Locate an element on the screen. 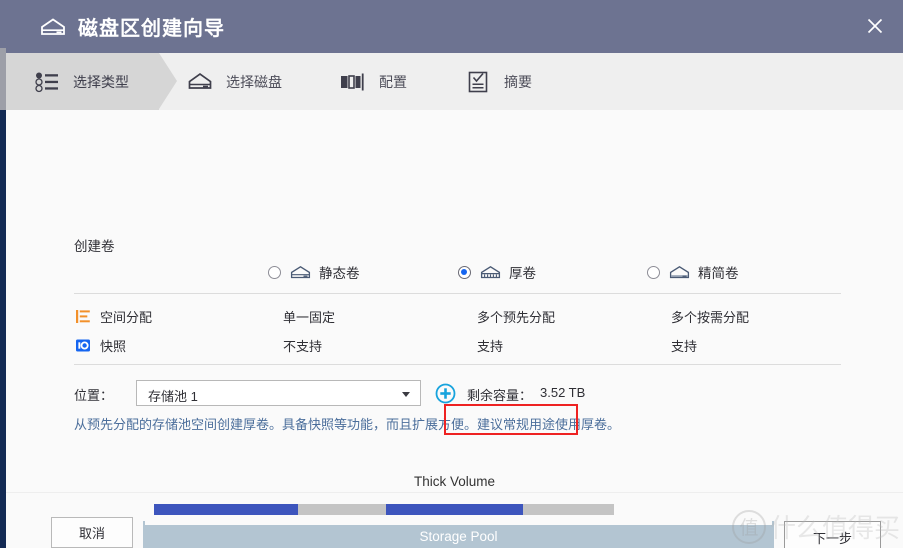 Image resolution: width=903 pixels, height=548 pixels. volume-type-option-static: 静态卷 is located at coordinates (314, 272).